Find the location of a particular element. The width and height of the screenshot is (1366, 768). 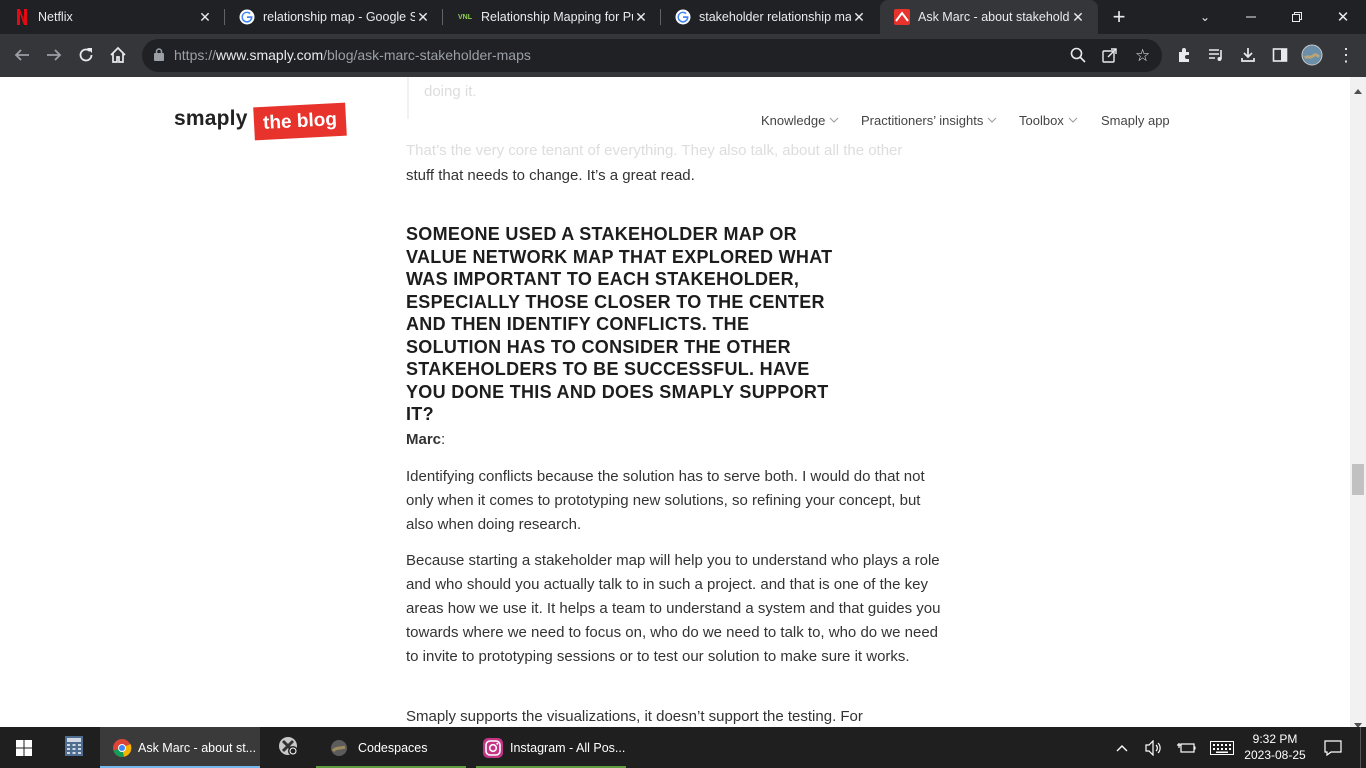

zoom-search-icon is located at coordinates (1078, 57).